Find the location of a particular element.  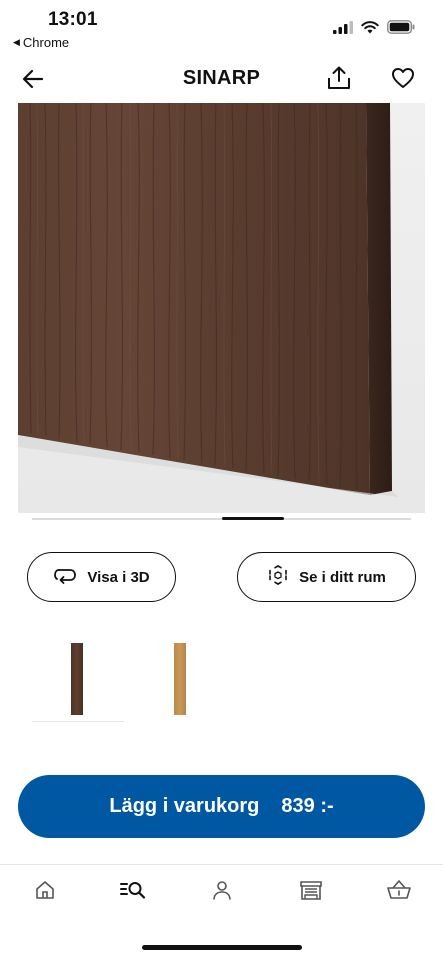

tab-home is located at coordinates (45, 892).